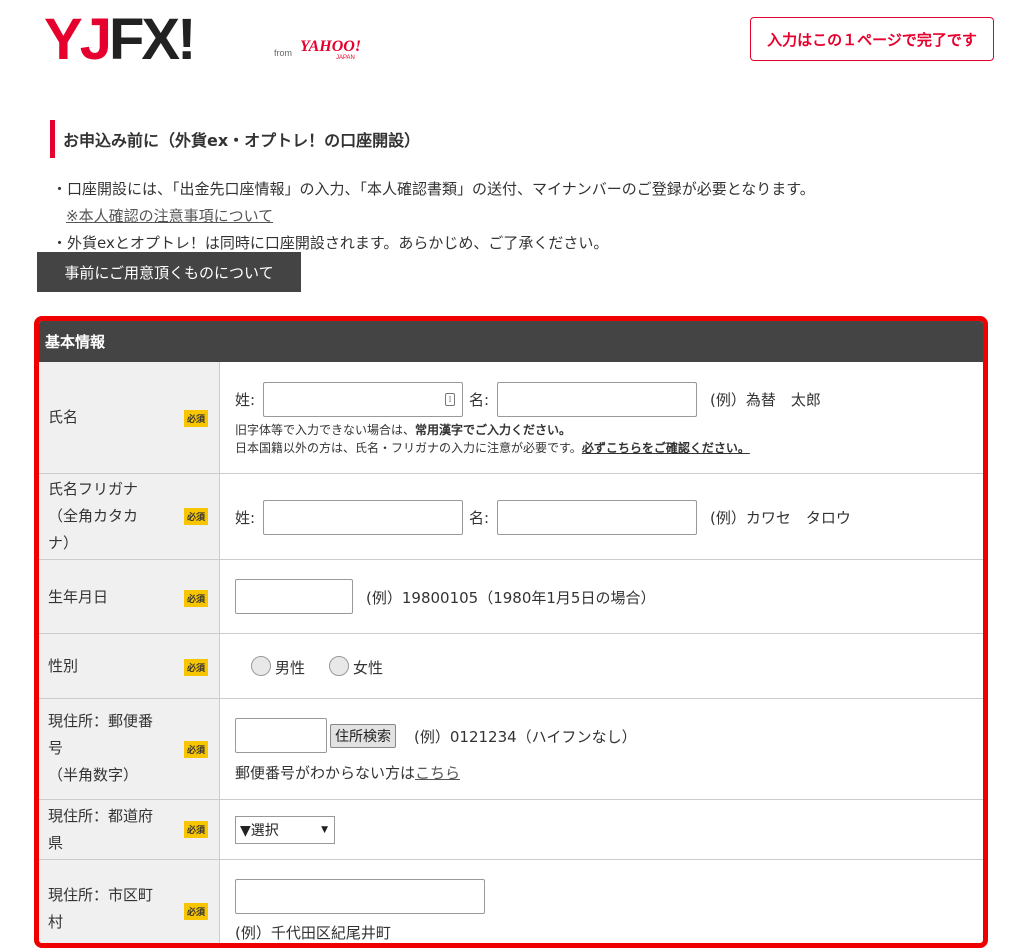 This screenshot has width=1025, height=949. I want to click on label-birthdate: 生年月日, so click(78, 597).